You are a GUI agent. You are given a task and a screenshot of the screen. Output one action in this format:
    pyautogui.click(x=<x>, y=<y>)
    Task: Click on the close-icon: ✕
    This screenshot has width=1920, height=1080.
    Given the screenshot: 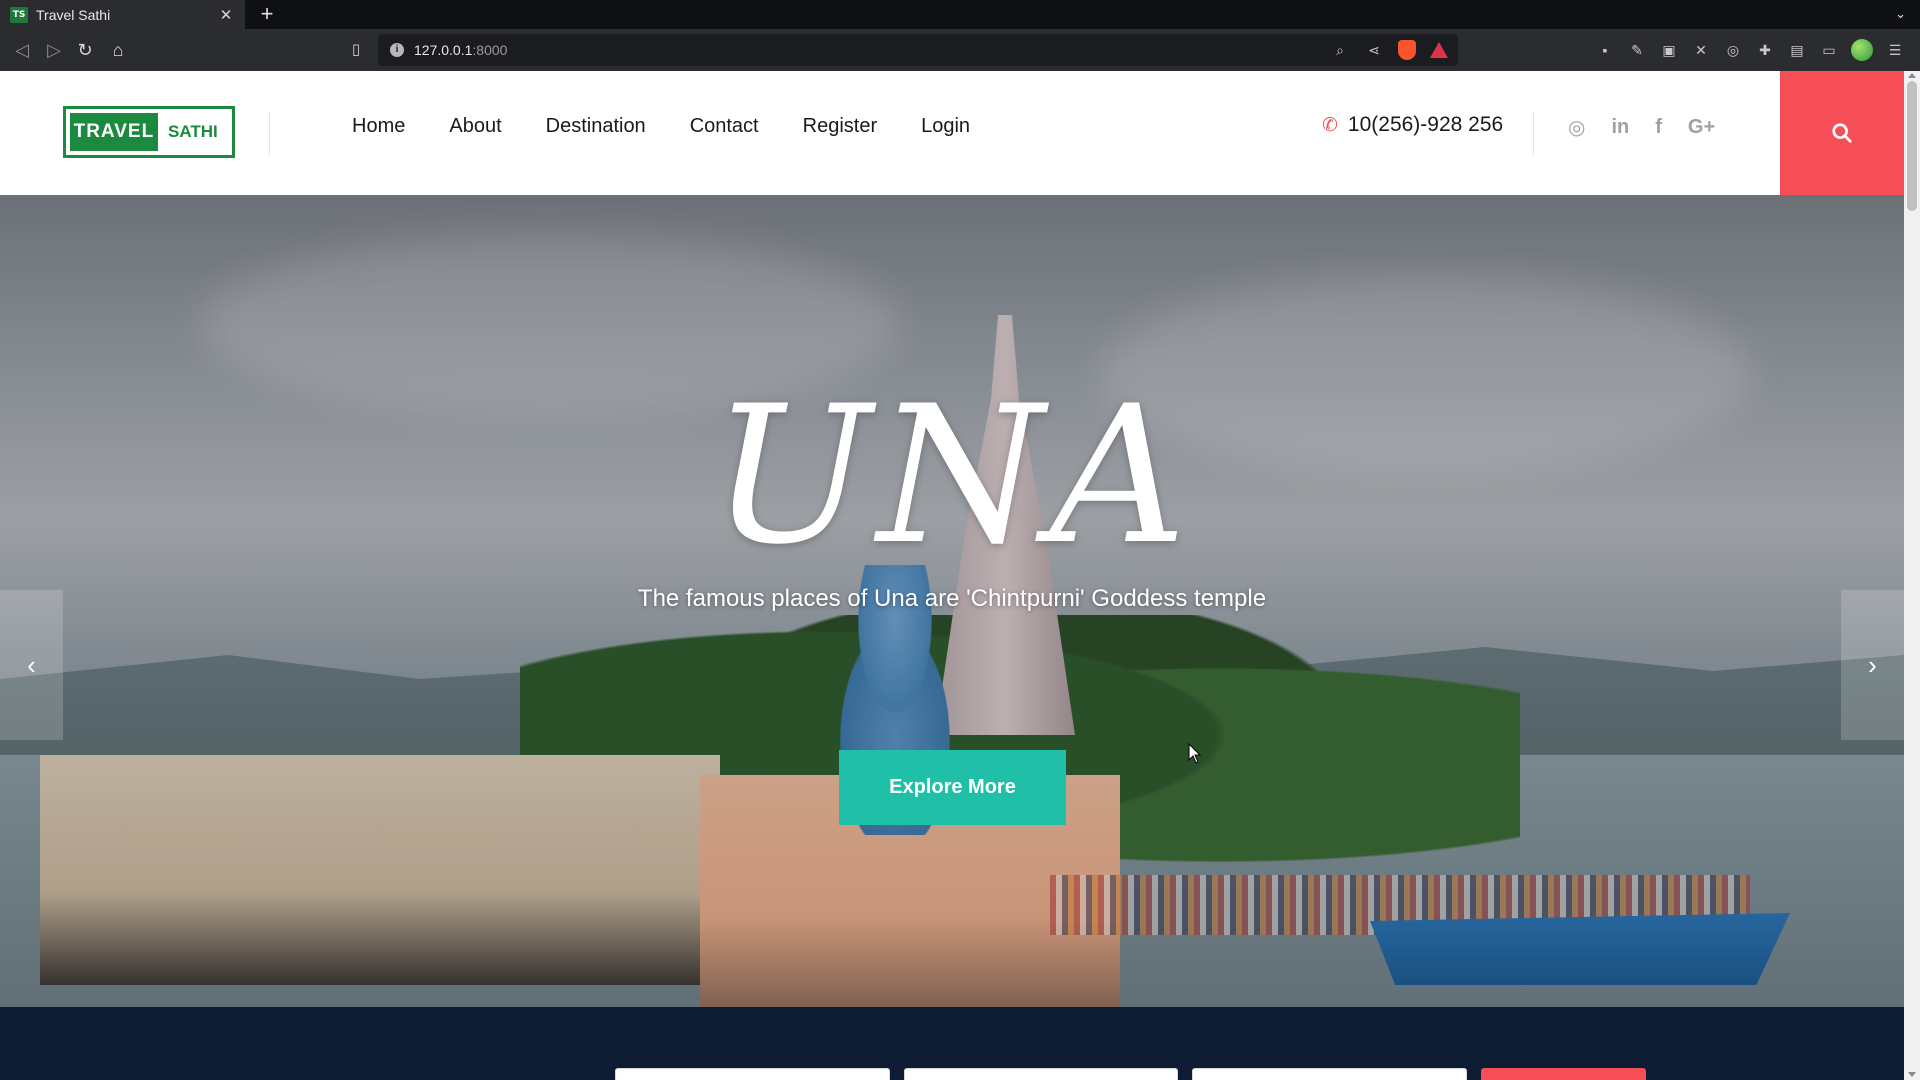 What is the action you would take?
    pyautogui.click(x=226, y=15)
    